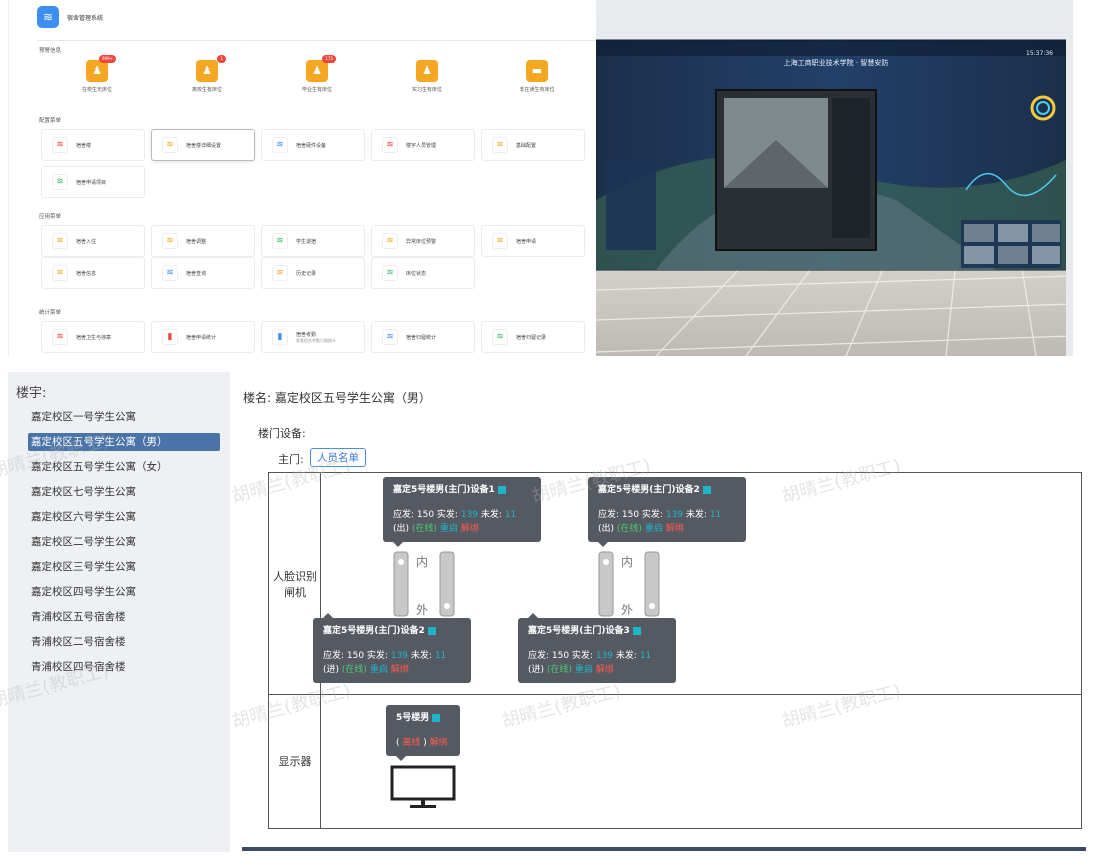  I want to click on stats-section-title: 统计菜单, so click(50, 313).